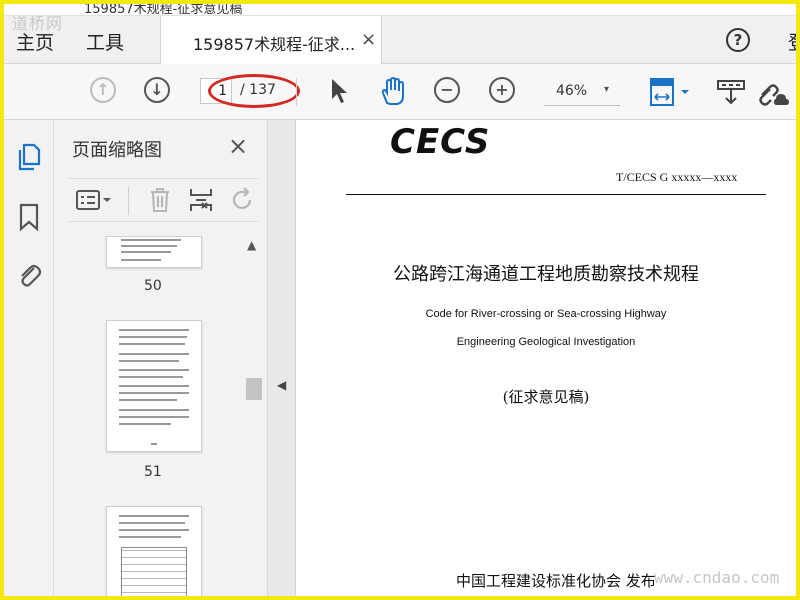  I want to click on cecs-logo: CECS, so click(440, 142).